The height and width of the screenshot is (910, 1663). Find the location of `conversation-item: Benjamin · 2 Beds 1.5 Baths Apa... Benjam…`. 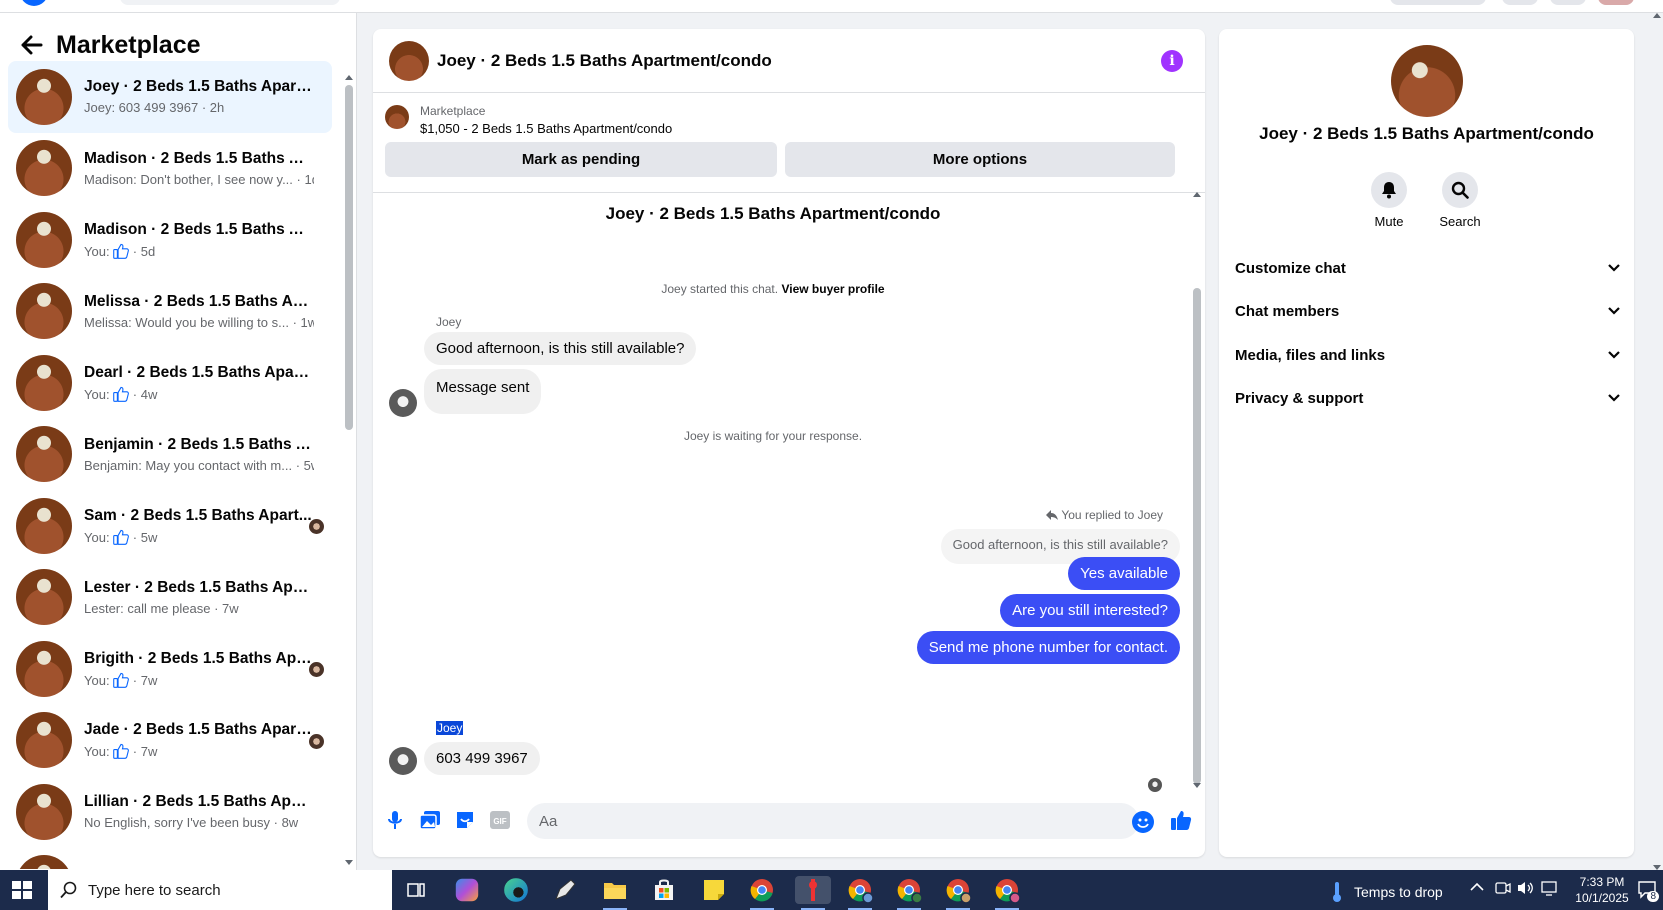

conversation-item: Benjamin · 2 Beds 1.5 Baths Apa... Benjam… is located at coordinates (170, 455).